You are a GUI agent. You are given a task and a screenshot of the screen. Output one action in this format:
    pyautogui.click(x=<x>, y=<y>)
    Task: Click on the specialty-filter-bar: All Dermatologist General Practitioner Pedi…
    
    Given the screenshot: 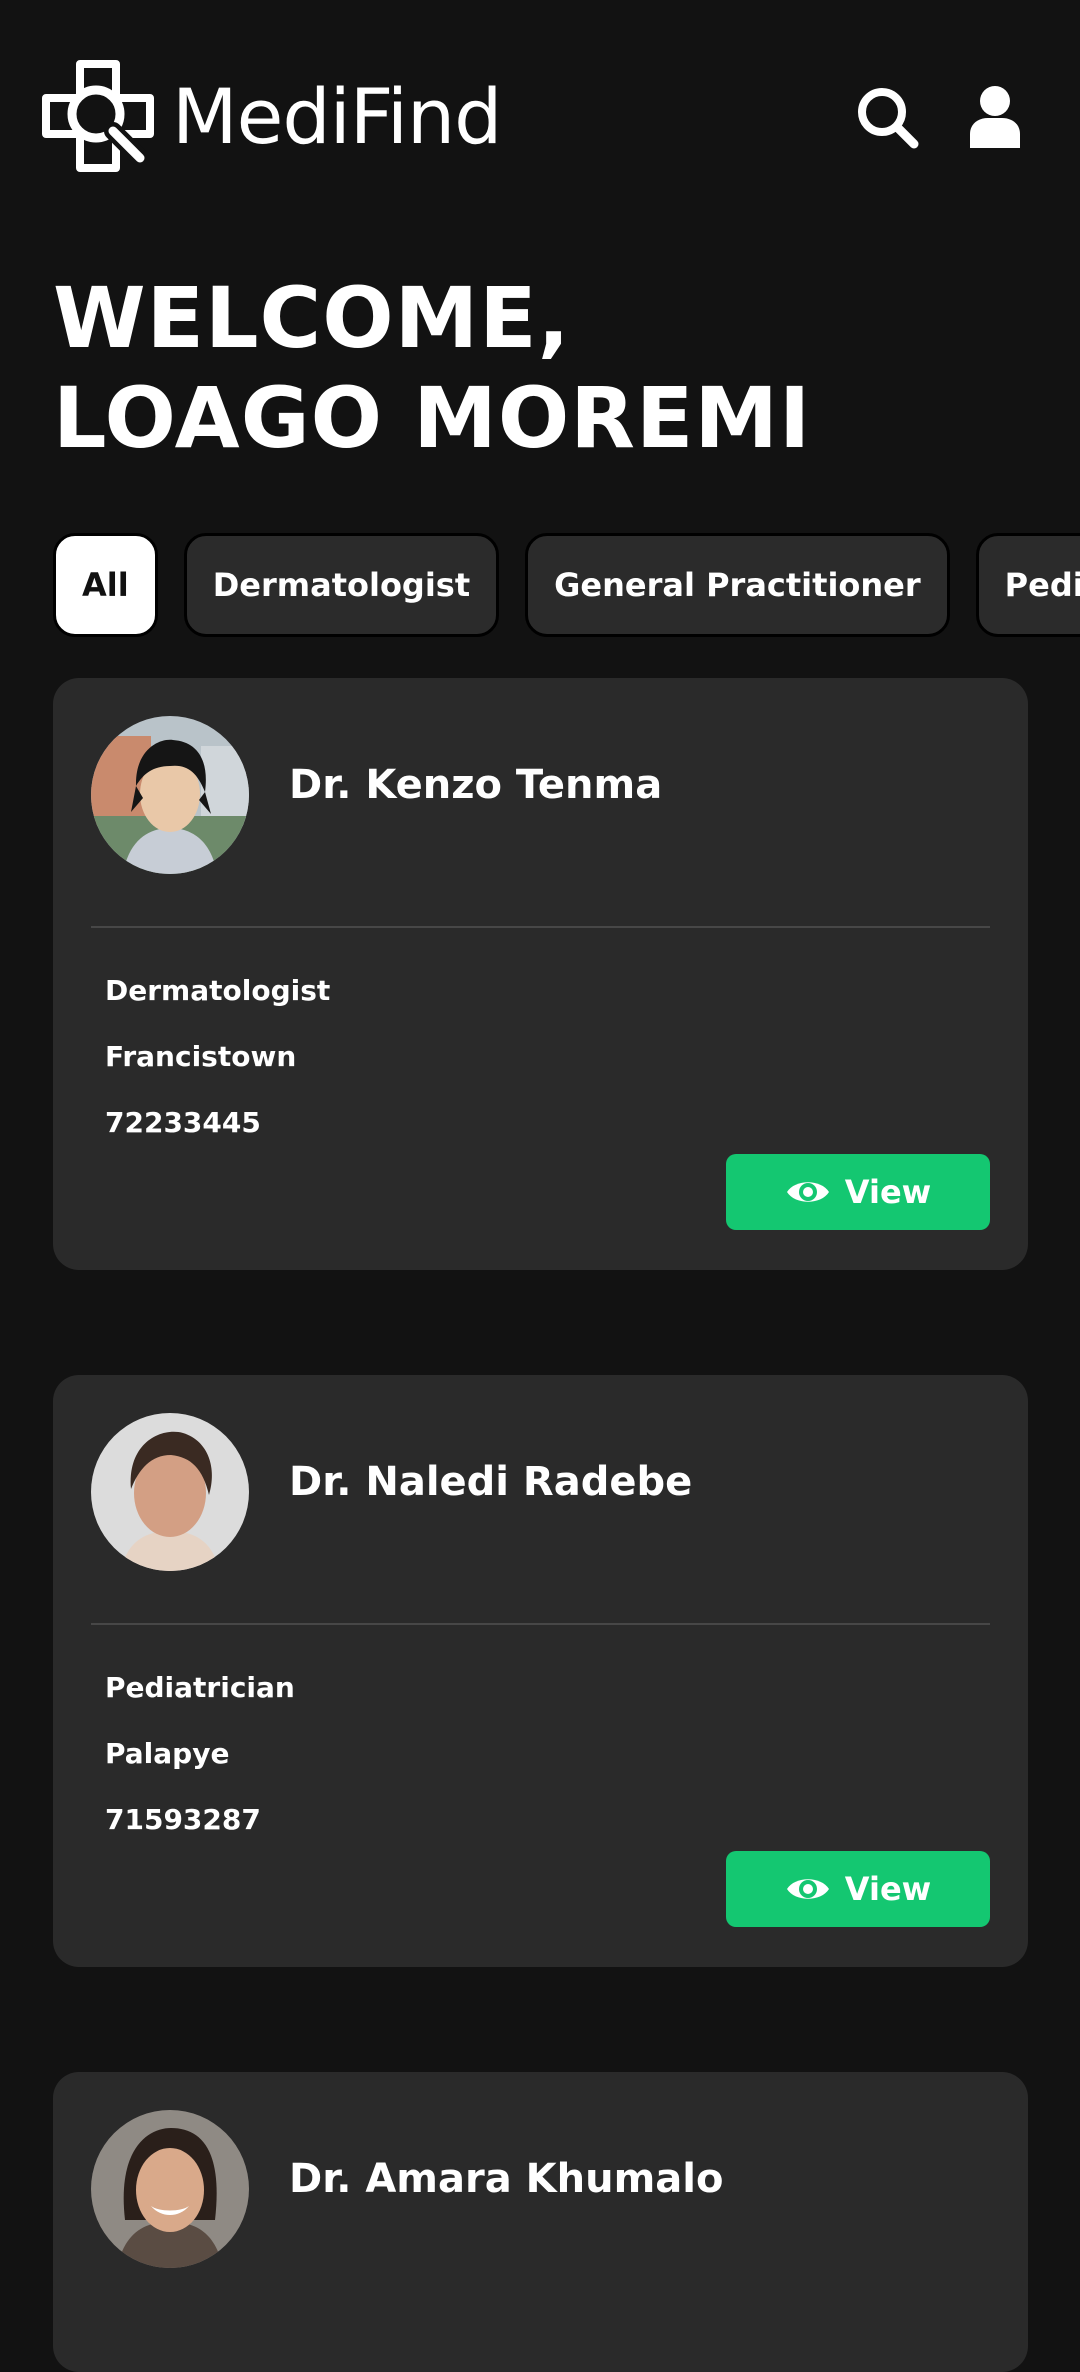 What is the action you would take?
    pyautogui.click(x=566, y=586)
    